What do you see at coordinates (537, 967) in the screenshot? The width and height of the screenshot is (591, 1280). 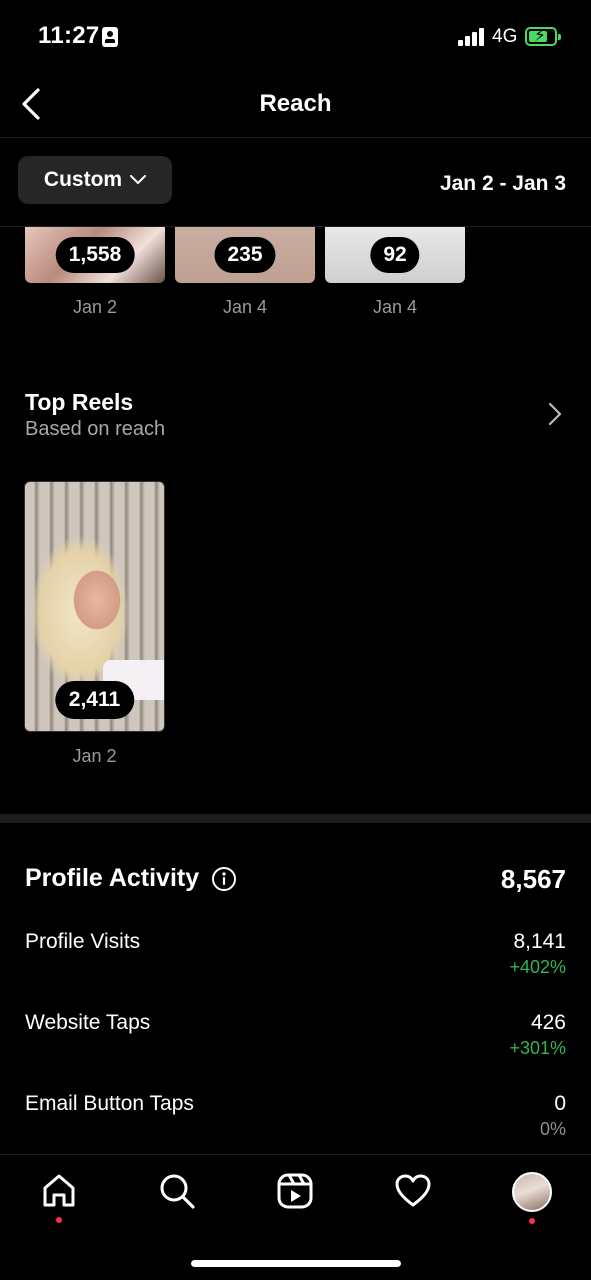 I see `metric-change: +402%` at bounding box center [537, 967].